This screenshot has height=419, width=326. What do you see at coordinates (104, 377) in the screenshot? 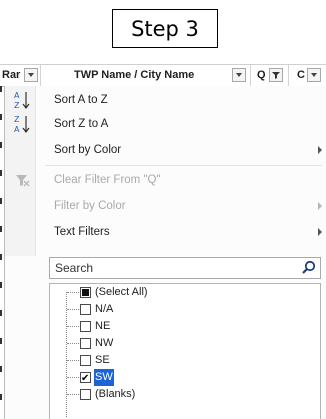
I see `list-item-label: SW` at bounding box center [104, 377].